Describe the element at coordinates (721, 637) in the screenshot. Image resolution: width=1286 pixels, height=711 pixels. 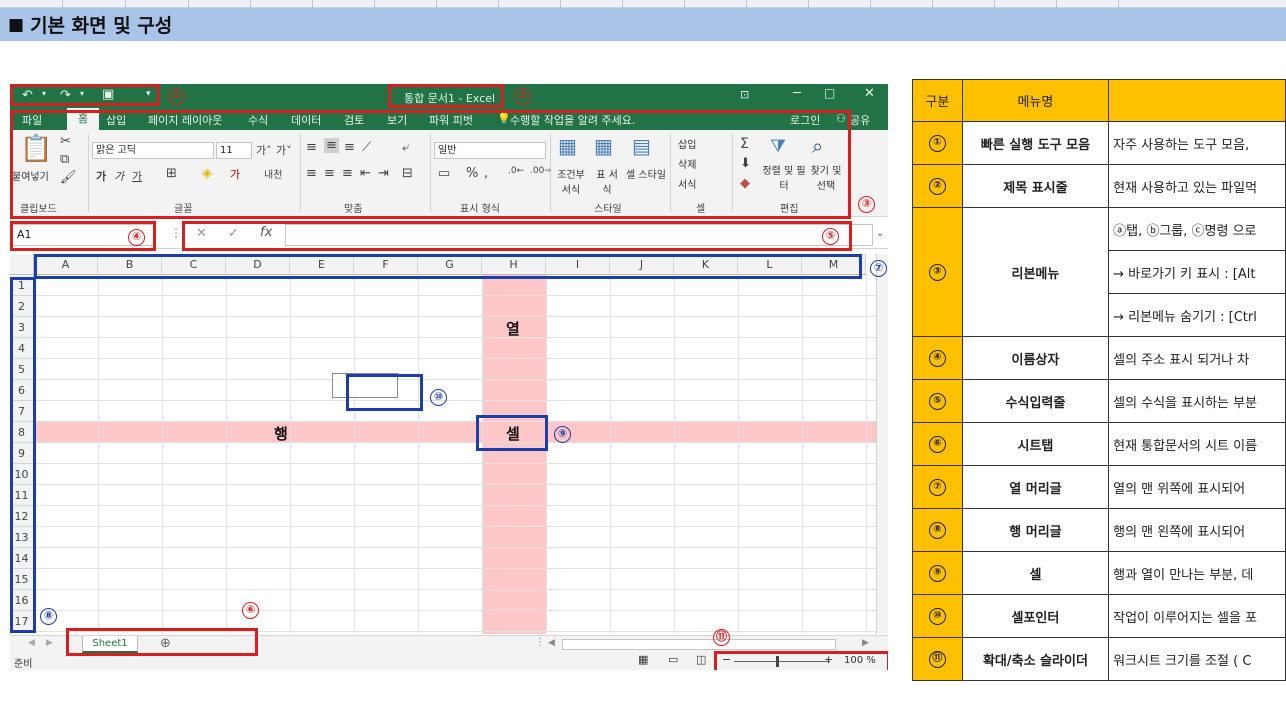
I see `marker-11: ⑪` at that location.